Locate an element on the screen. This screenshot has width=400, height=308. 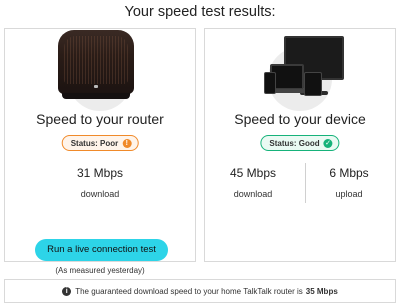
devices-image is located at coordinates (304, 69).